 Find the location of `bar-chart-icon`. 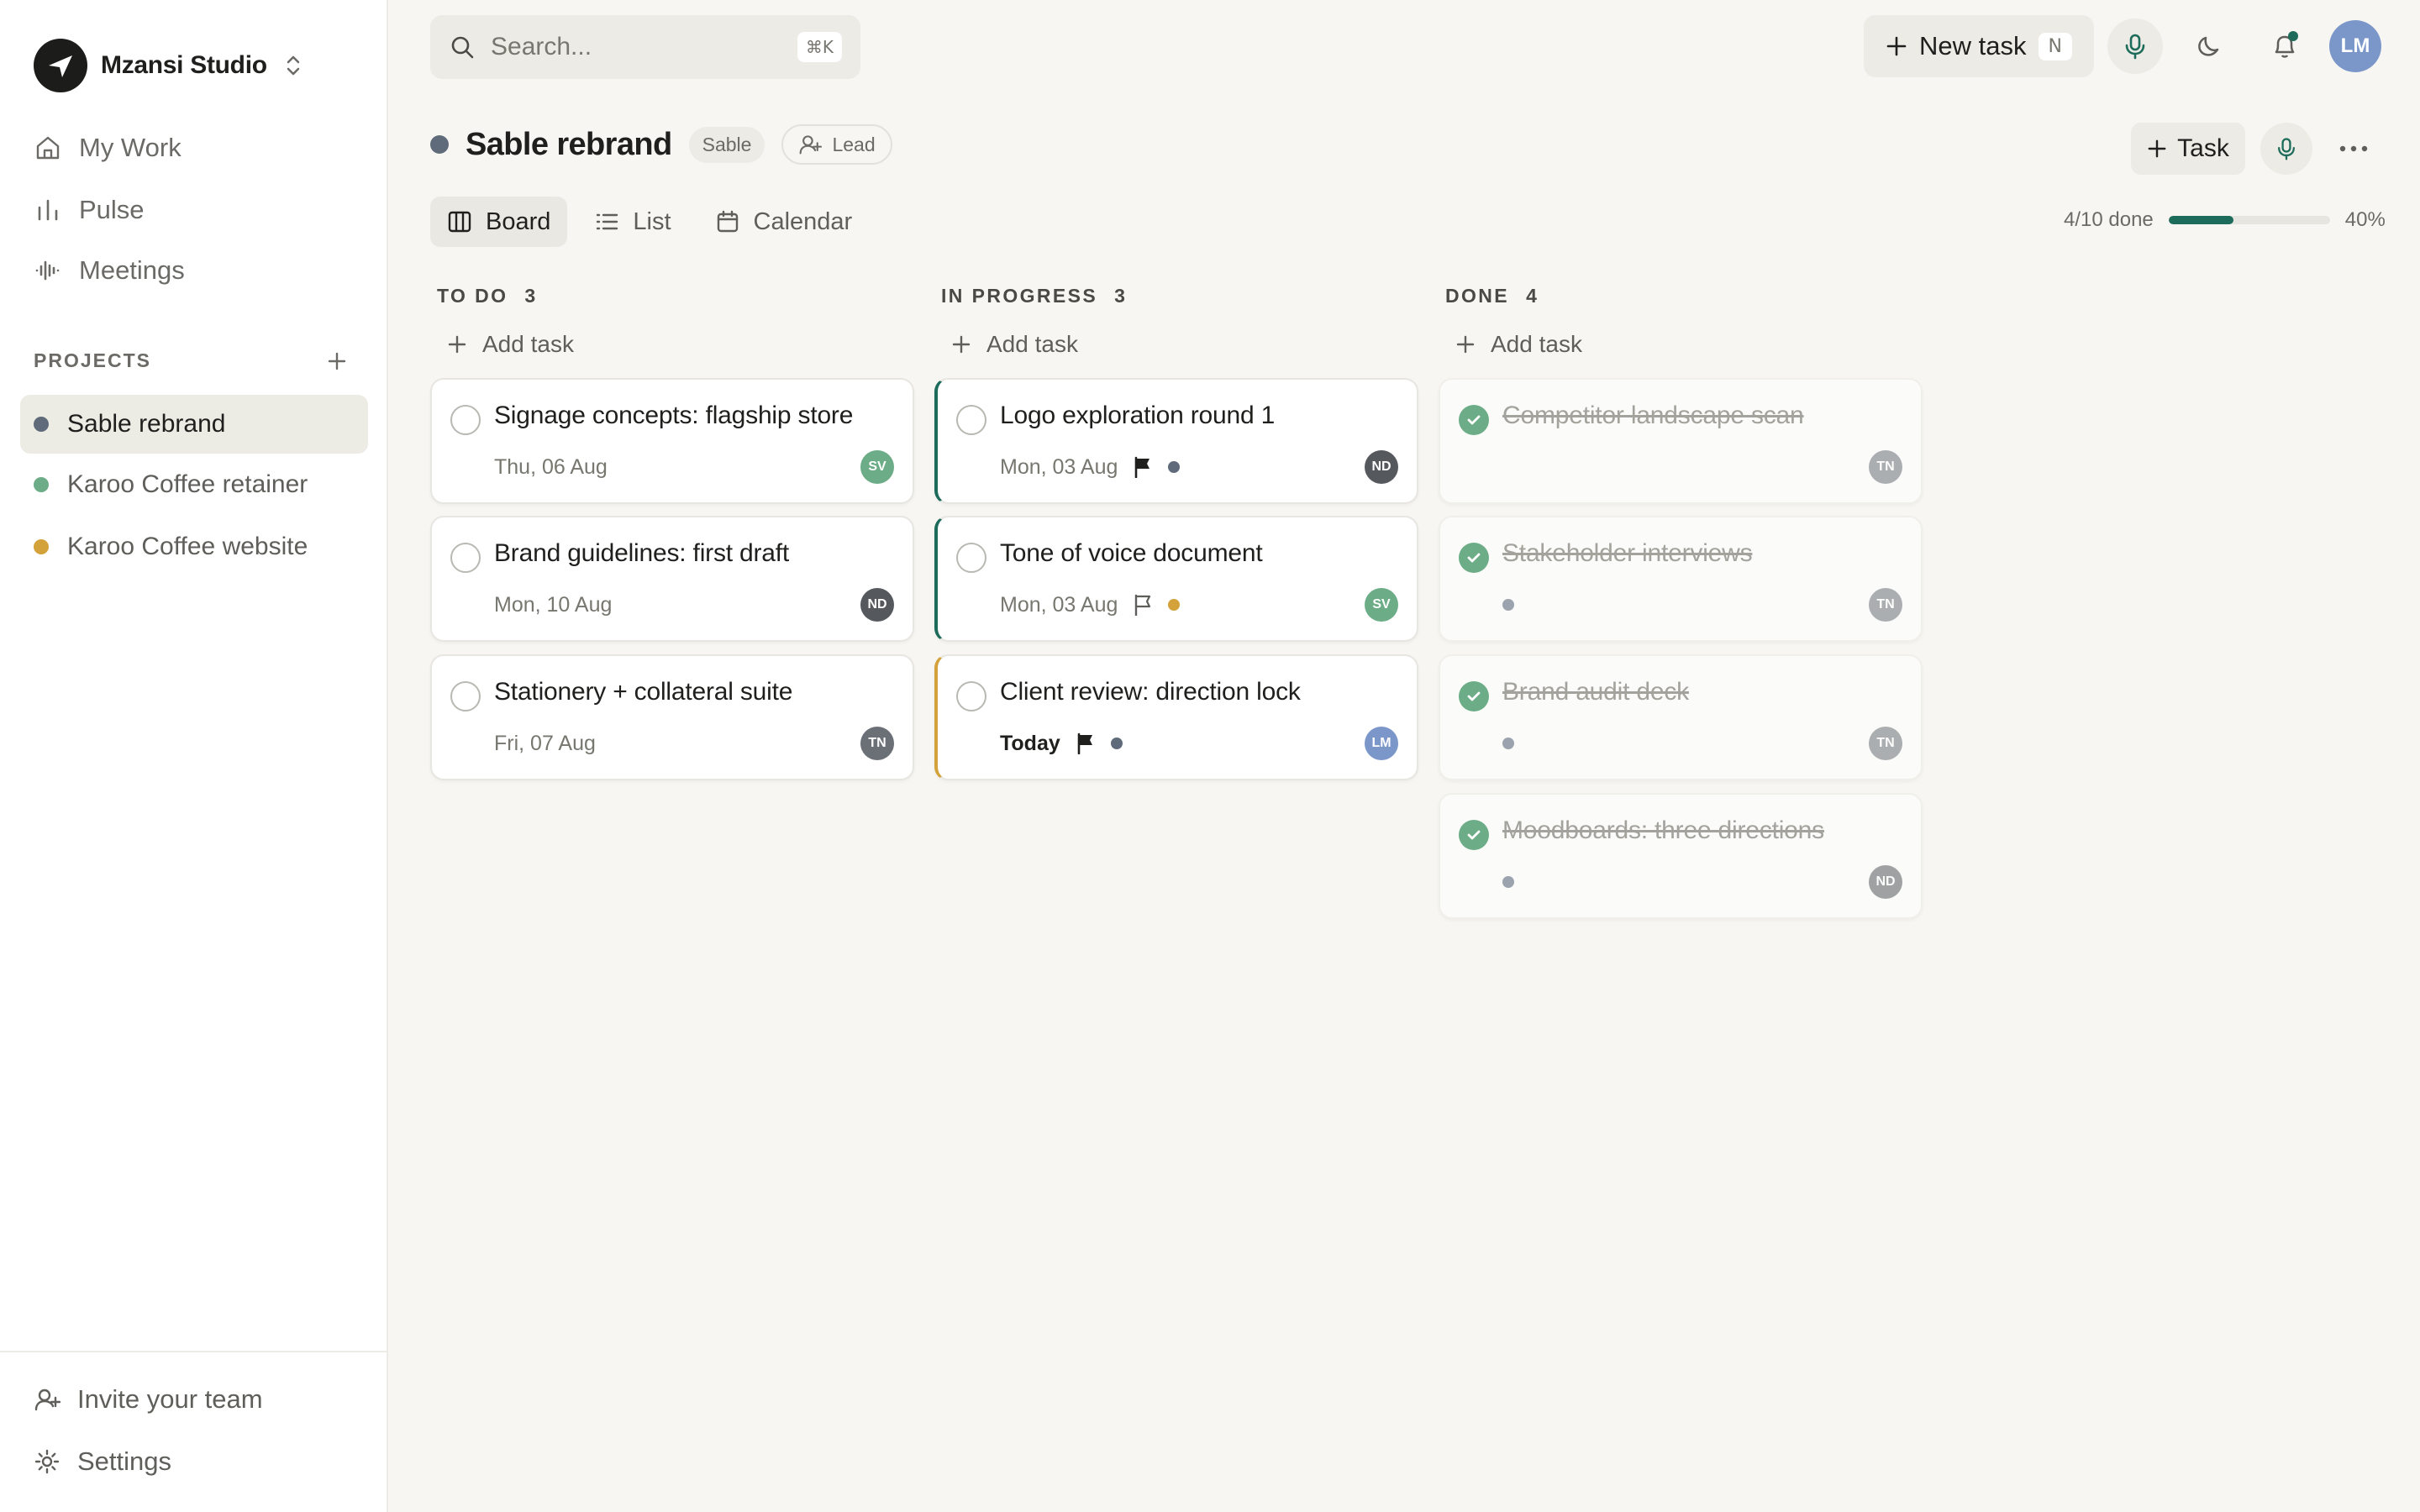

bar-chart-icon is located at coordinates (48, 210).